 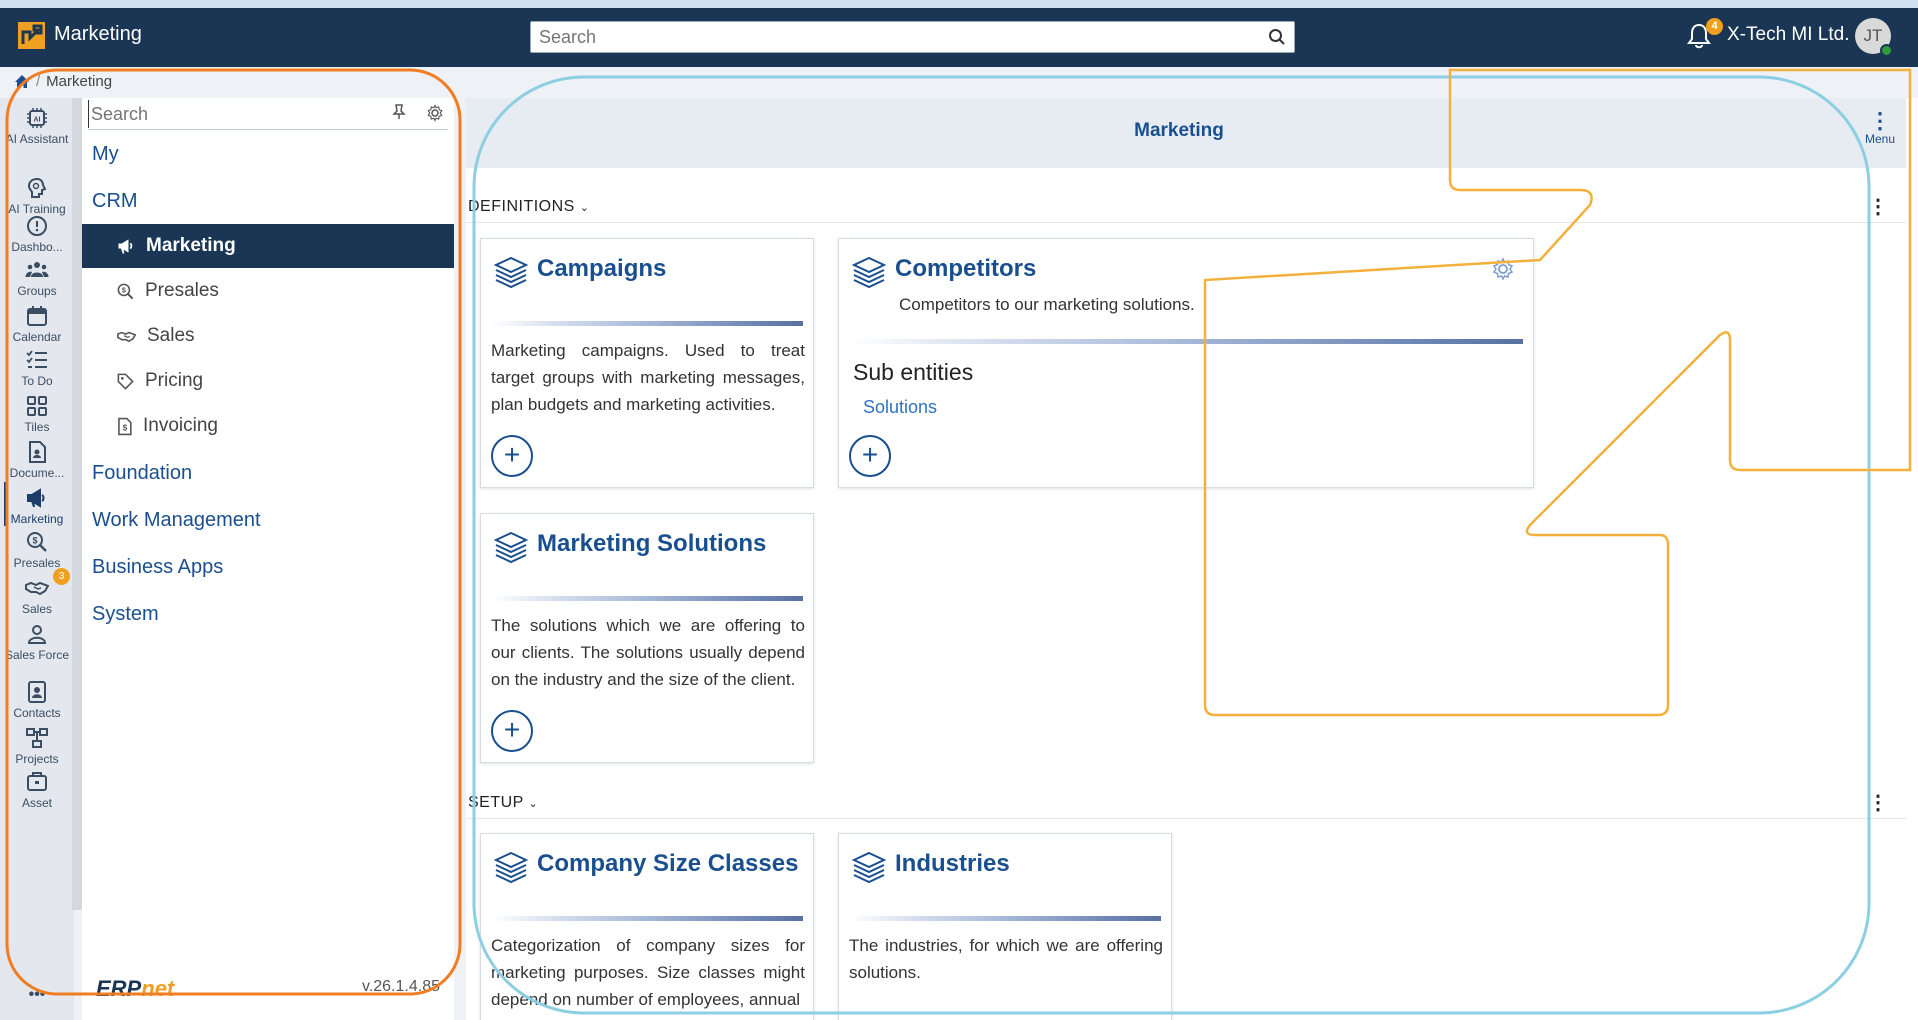 I want to click on nav-item-marketing: Marketing, so click(x=268, y=246).